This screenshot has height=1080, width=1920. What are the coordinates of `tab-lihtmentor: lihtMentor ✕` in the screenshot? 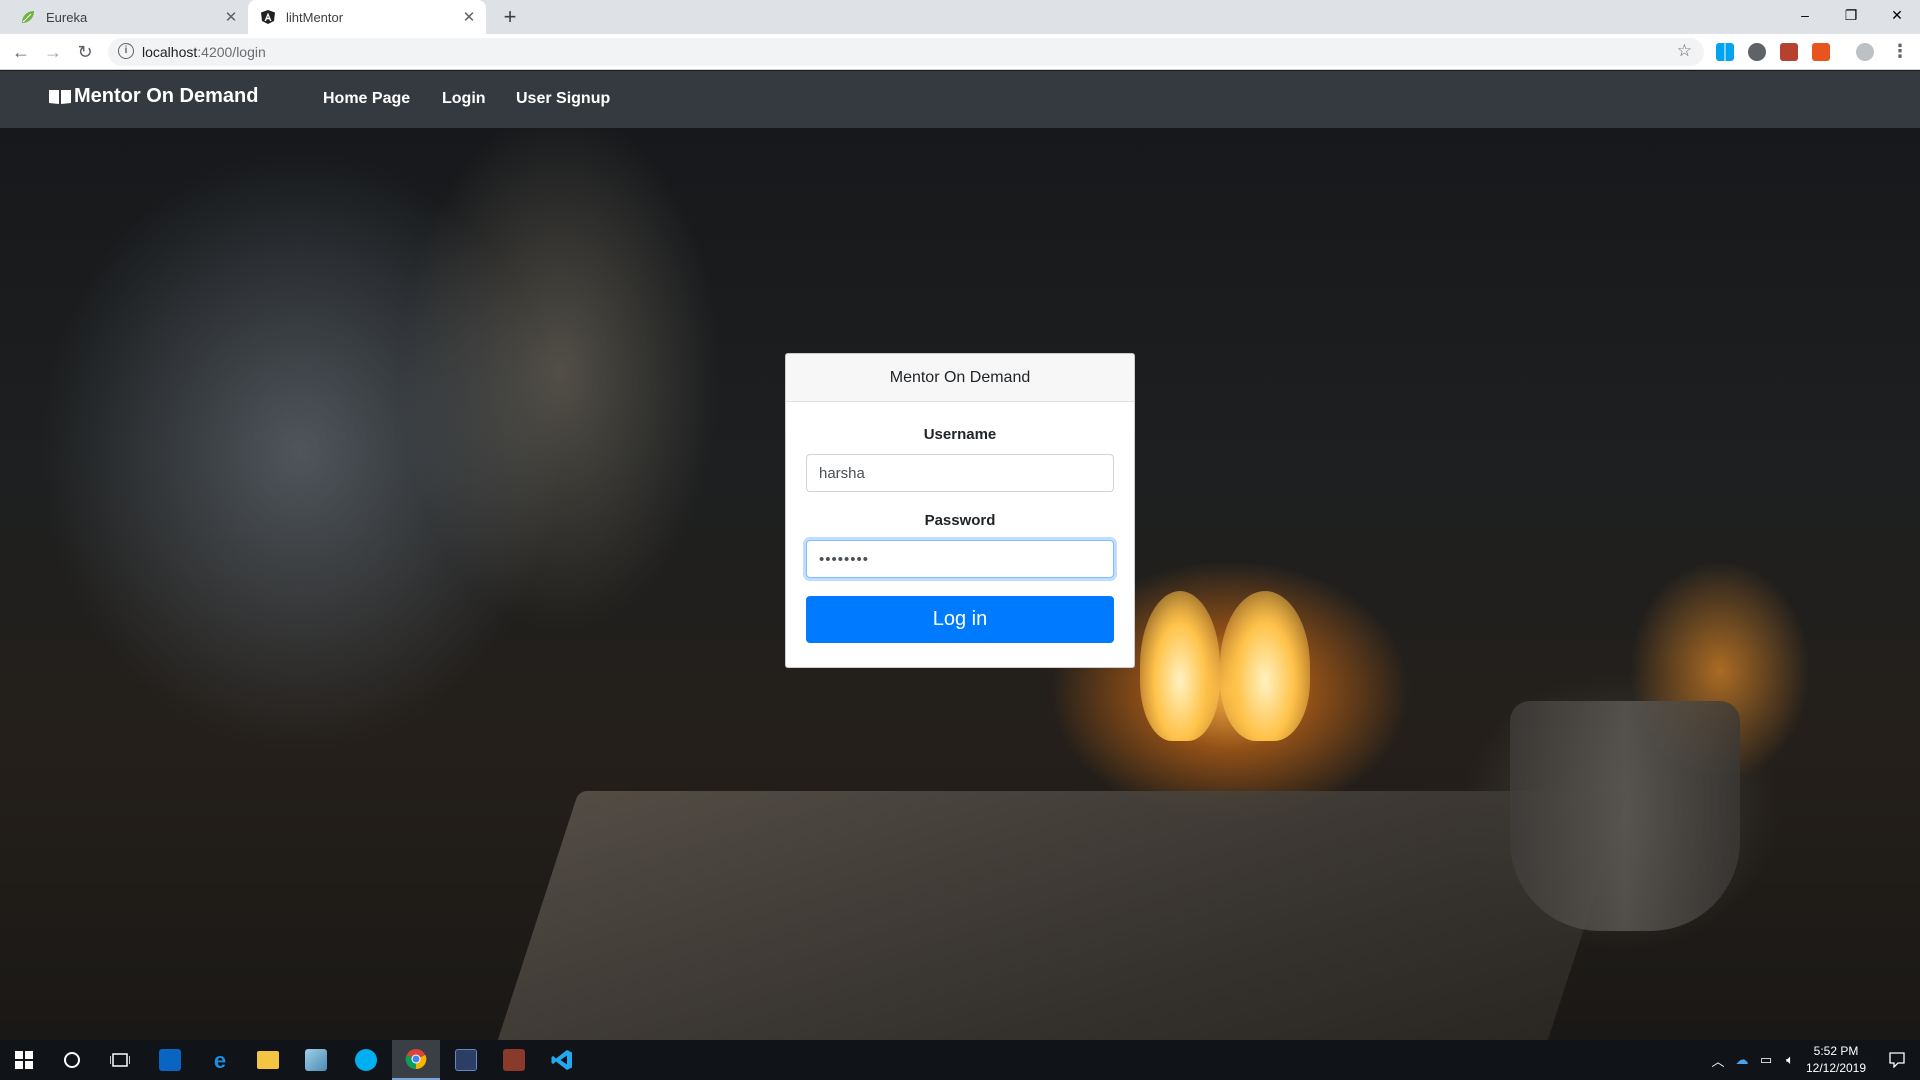 It's located at (367, 17).